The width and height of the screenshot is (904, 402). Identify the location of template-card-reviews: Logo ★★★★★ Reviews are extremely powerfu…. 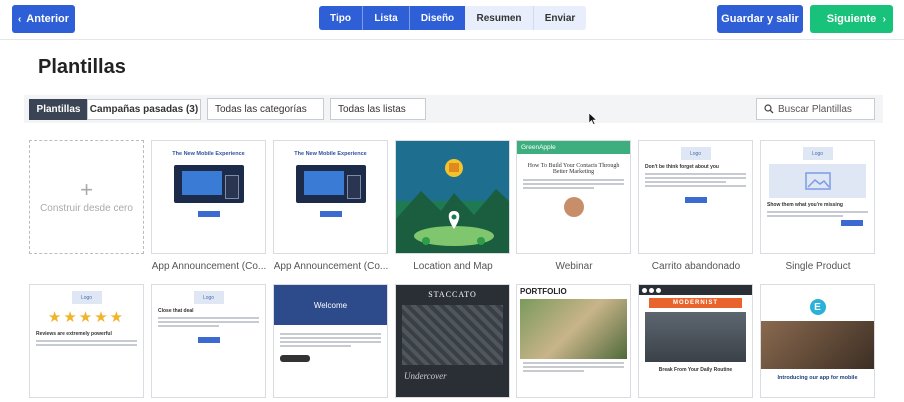
(86, 341).